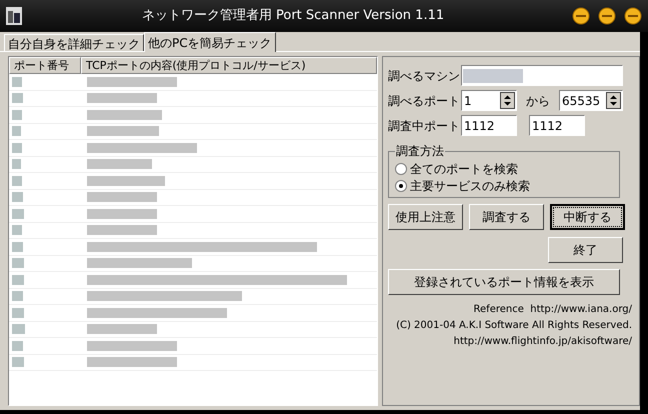 This screenshot has width=648, height=414. I want to click on column-header: TCPポートの内容(使用プロトコル/サービス), so click(229, 65).